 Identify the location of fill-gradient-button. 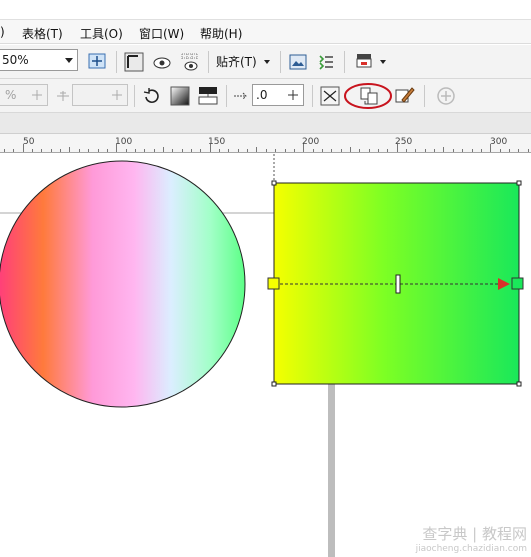
(180, 96).